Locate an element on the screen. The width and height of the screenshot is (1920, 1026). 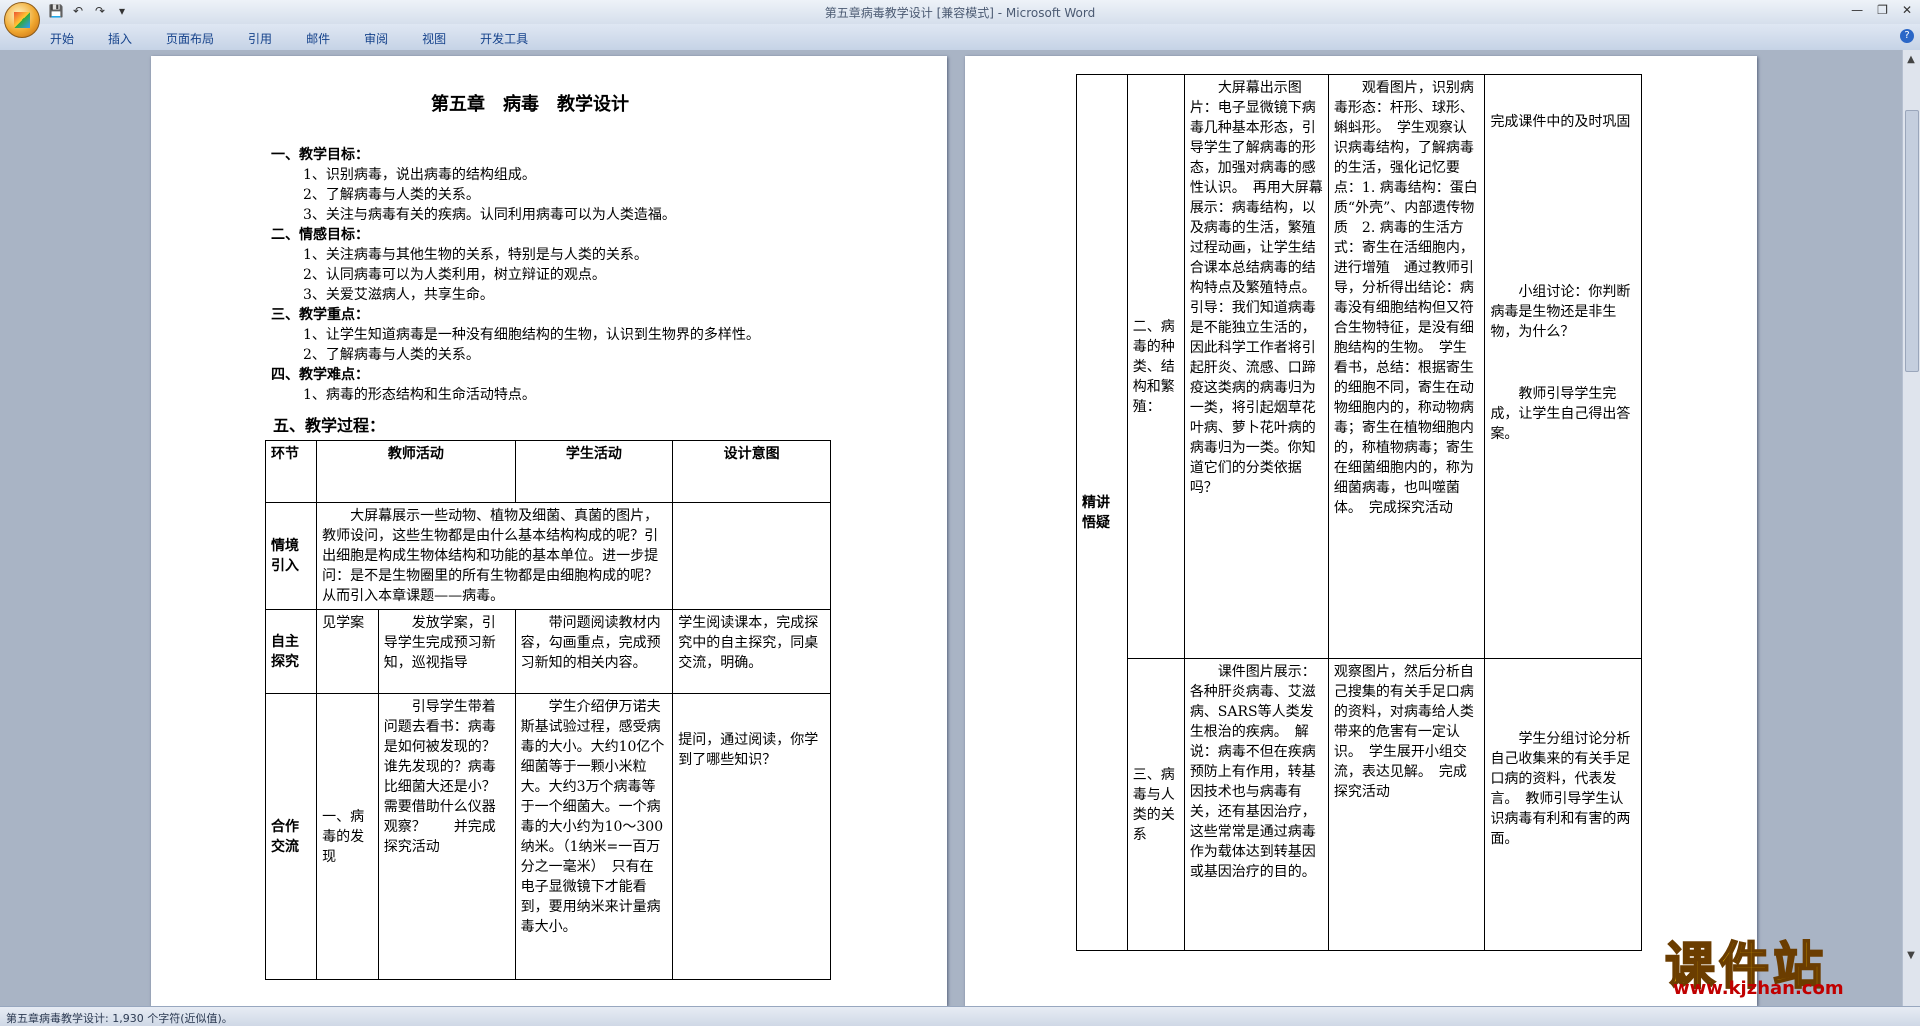
stage-self-explore: 自主探究 is located at coordinates (291, 651).